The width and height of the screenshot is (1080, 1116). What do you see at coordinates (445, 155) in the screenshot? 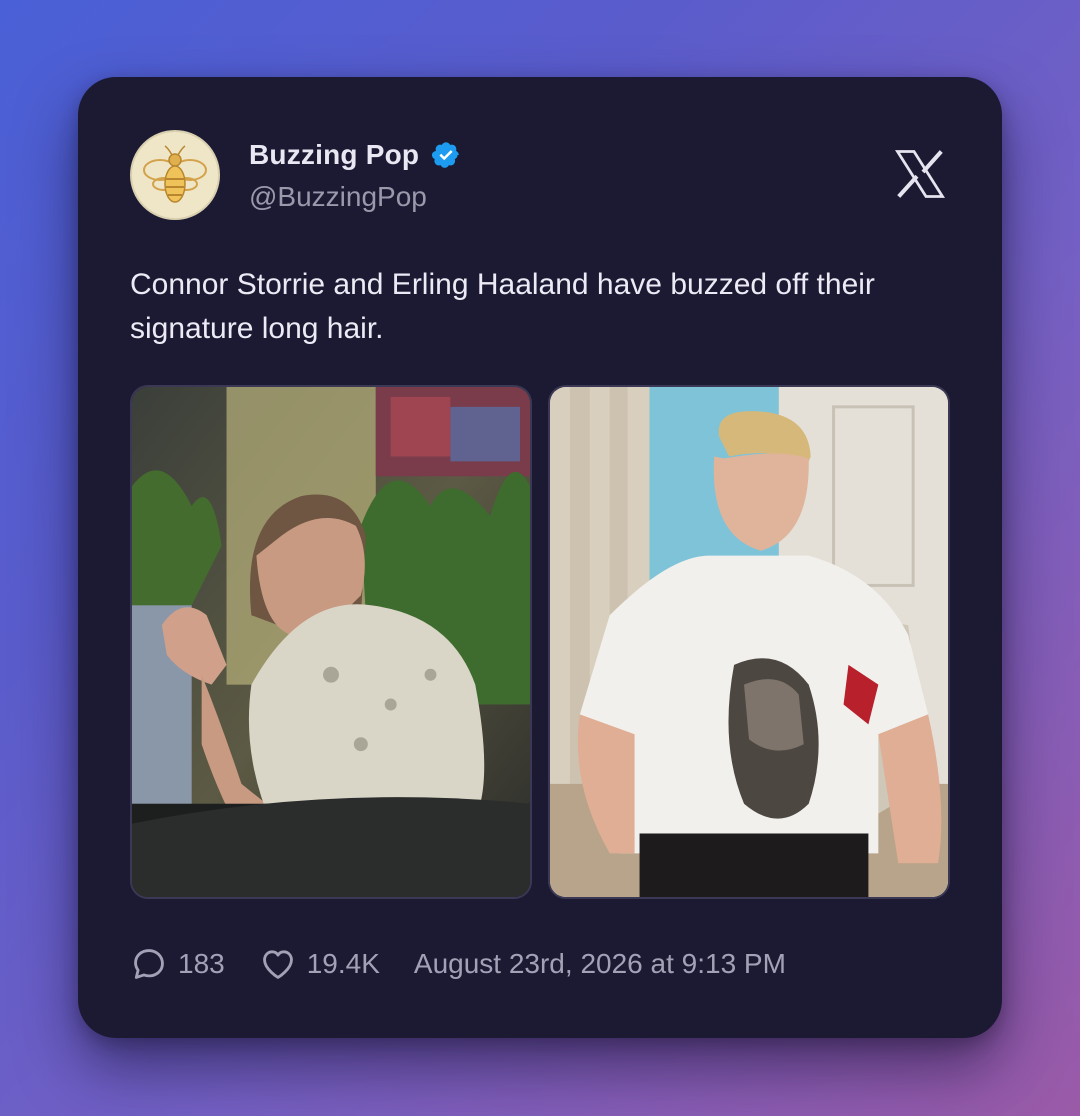
I see `verified-badge-icon` at bounding box center [445, 155].